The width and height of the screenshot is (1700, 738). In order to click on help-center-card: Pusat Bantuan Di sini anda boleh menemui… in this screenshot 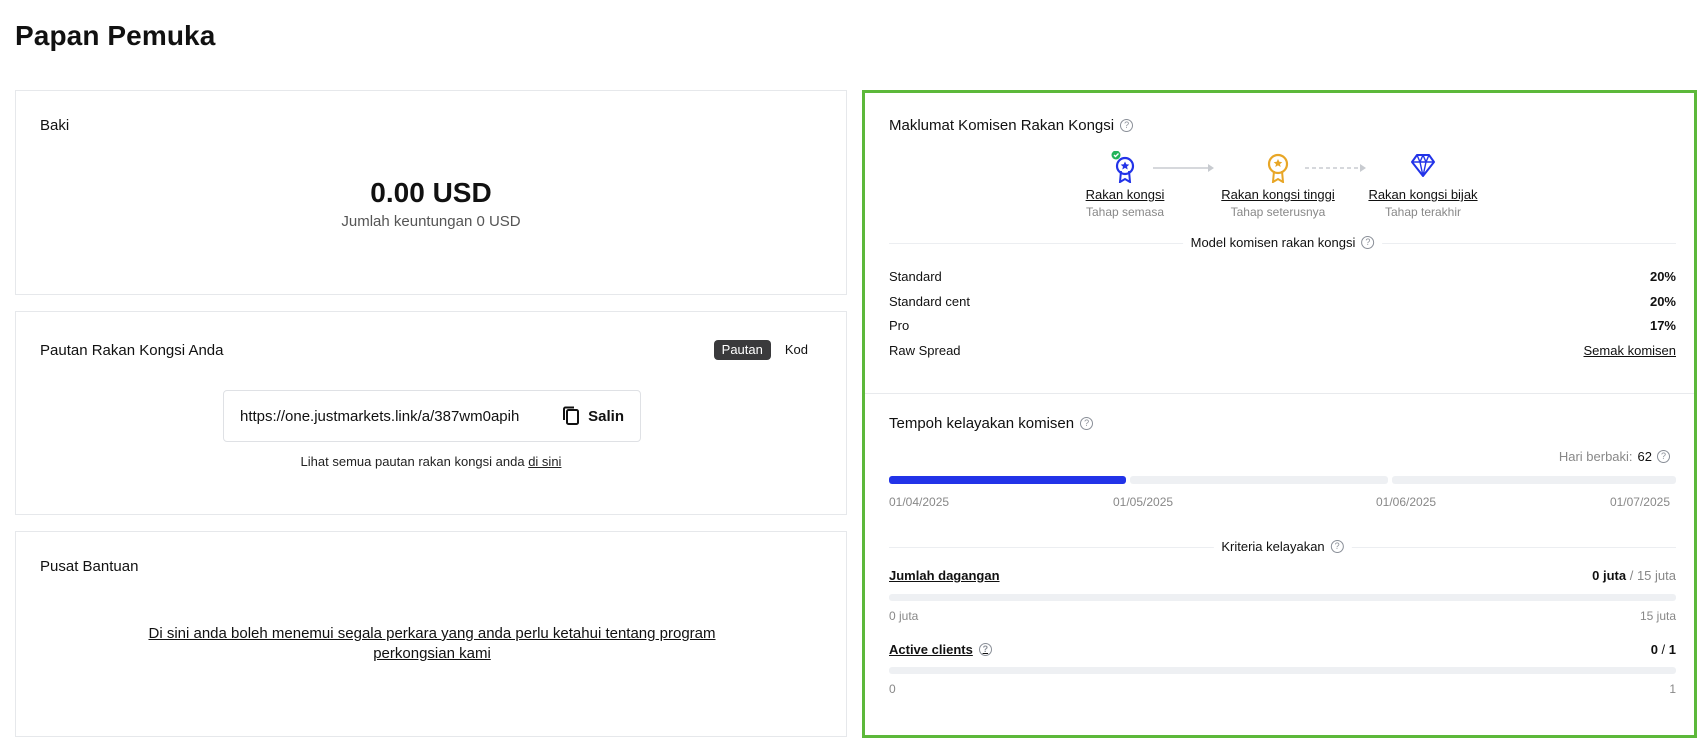, I will do `click(431, 634)`.